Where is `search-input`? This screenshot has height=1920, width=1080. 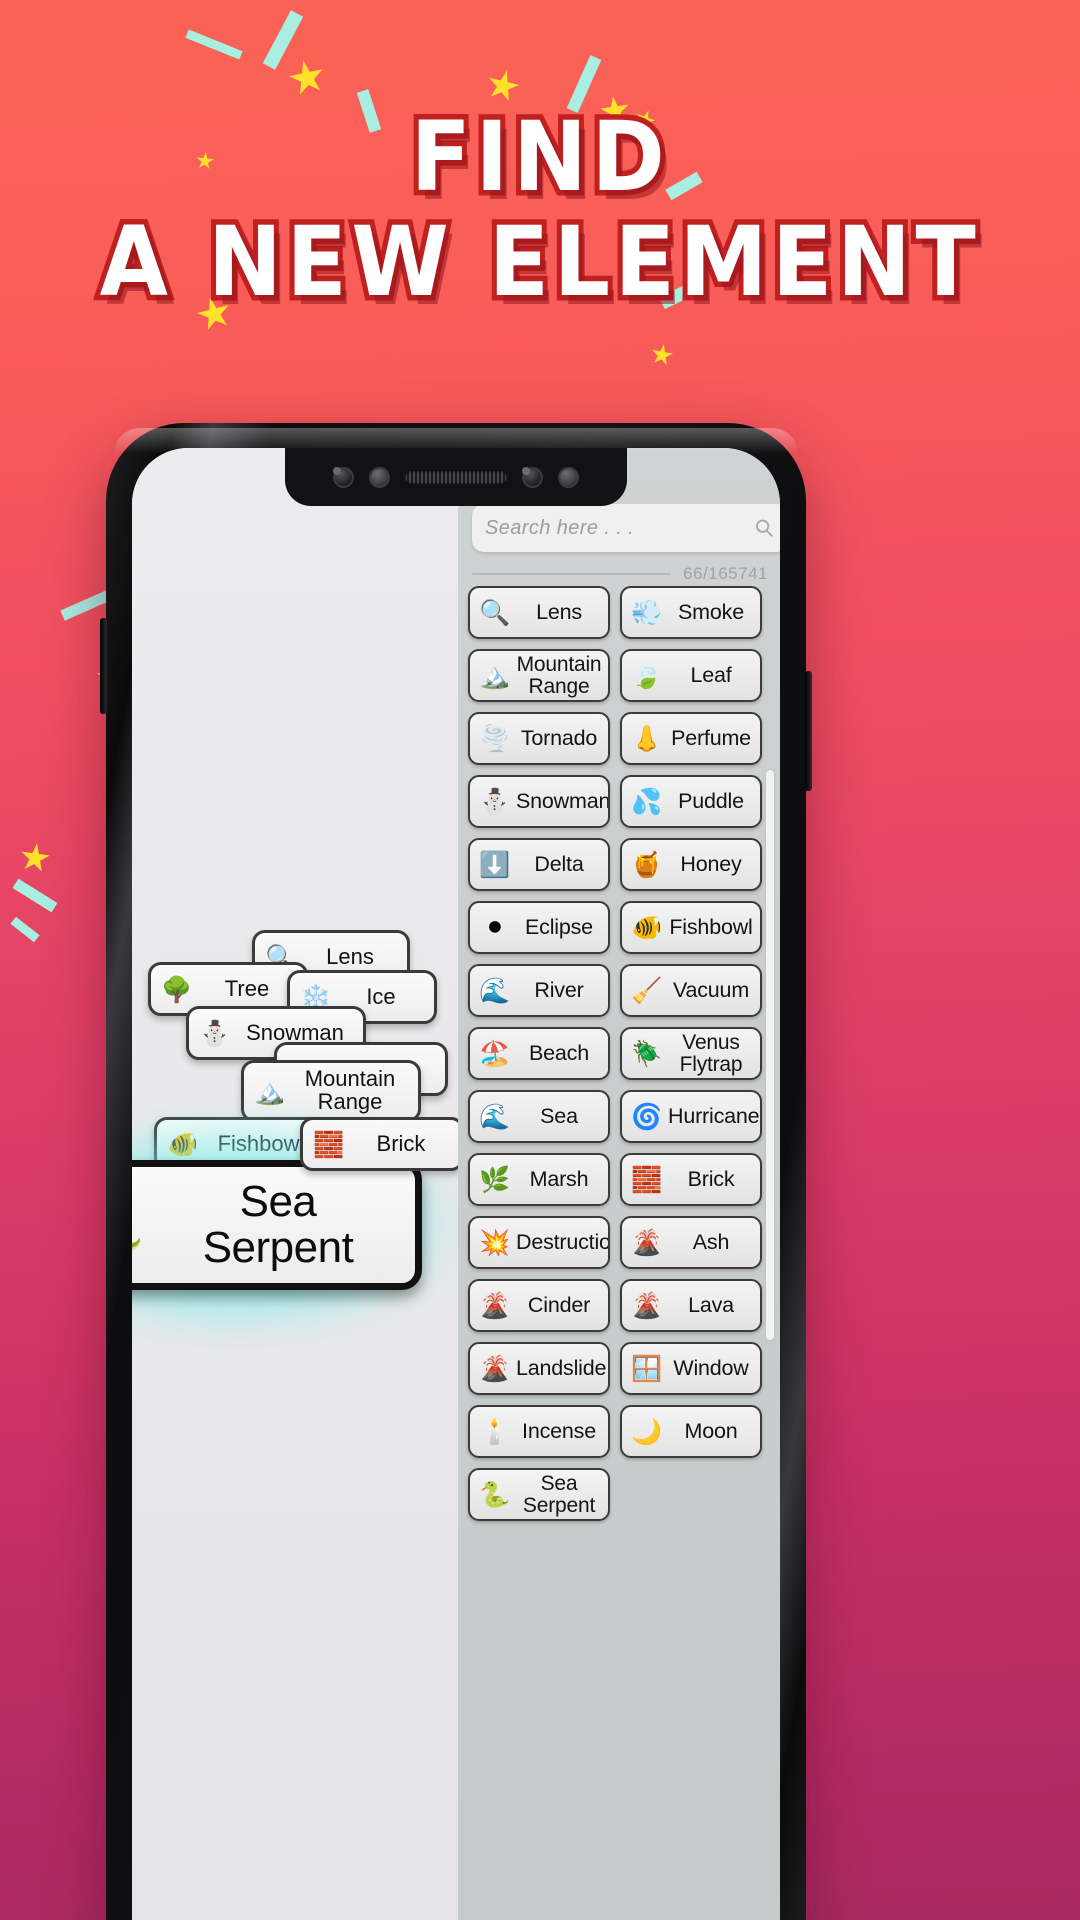 search-input is located at coordinates (619, 528).